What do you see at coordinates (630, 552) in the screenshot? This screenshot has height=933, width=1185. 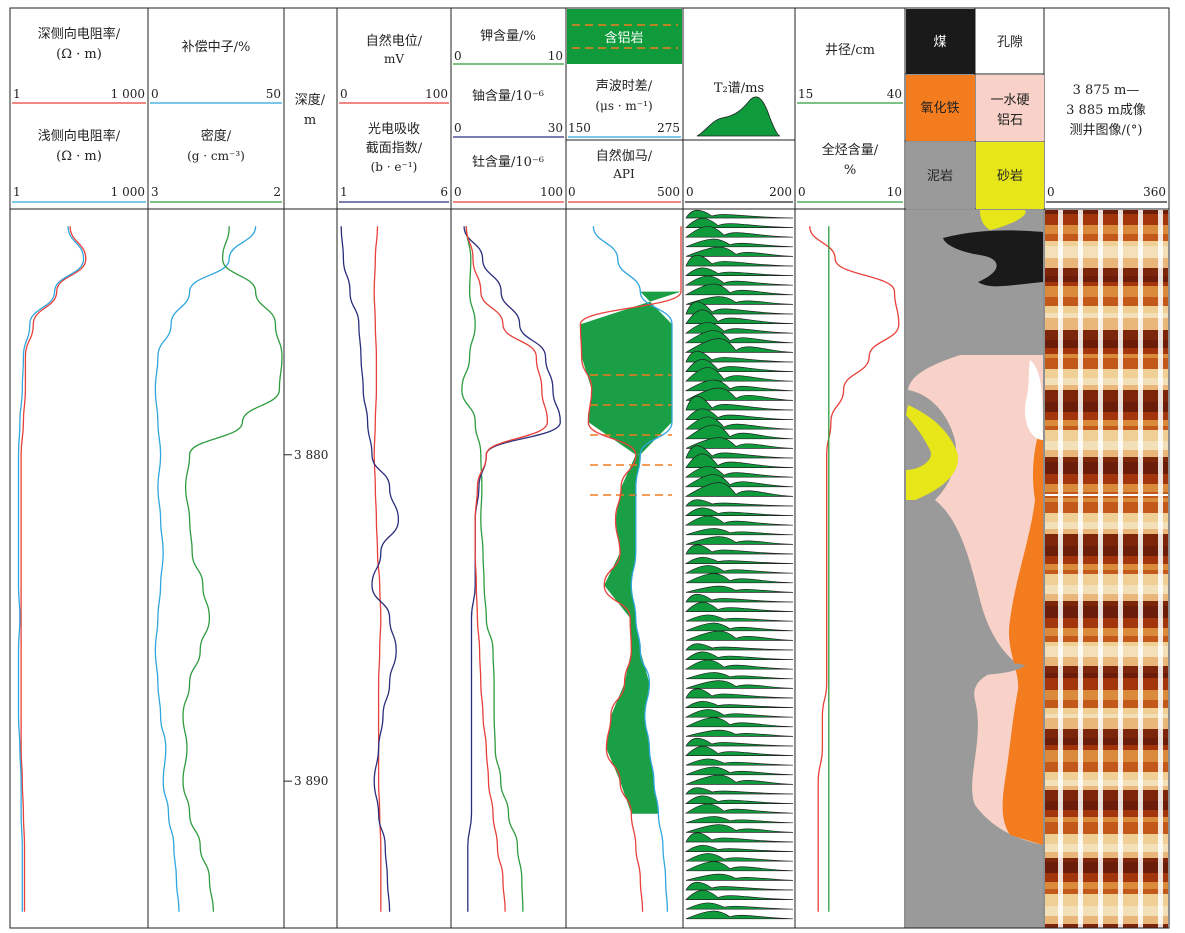 I see `fills-layer` at bounding box center [630, 552].